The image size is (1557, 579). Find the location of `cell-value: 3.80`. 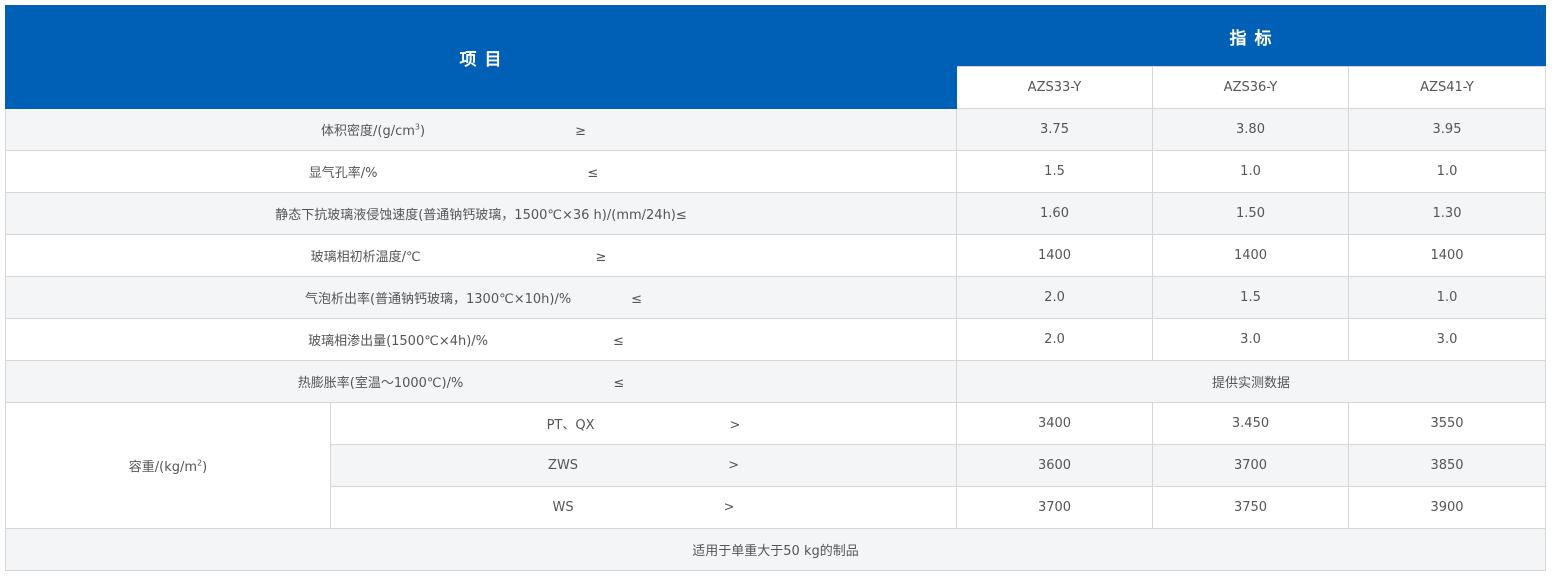

cell-value: 3.80 is located at coordinates (1251, 129).